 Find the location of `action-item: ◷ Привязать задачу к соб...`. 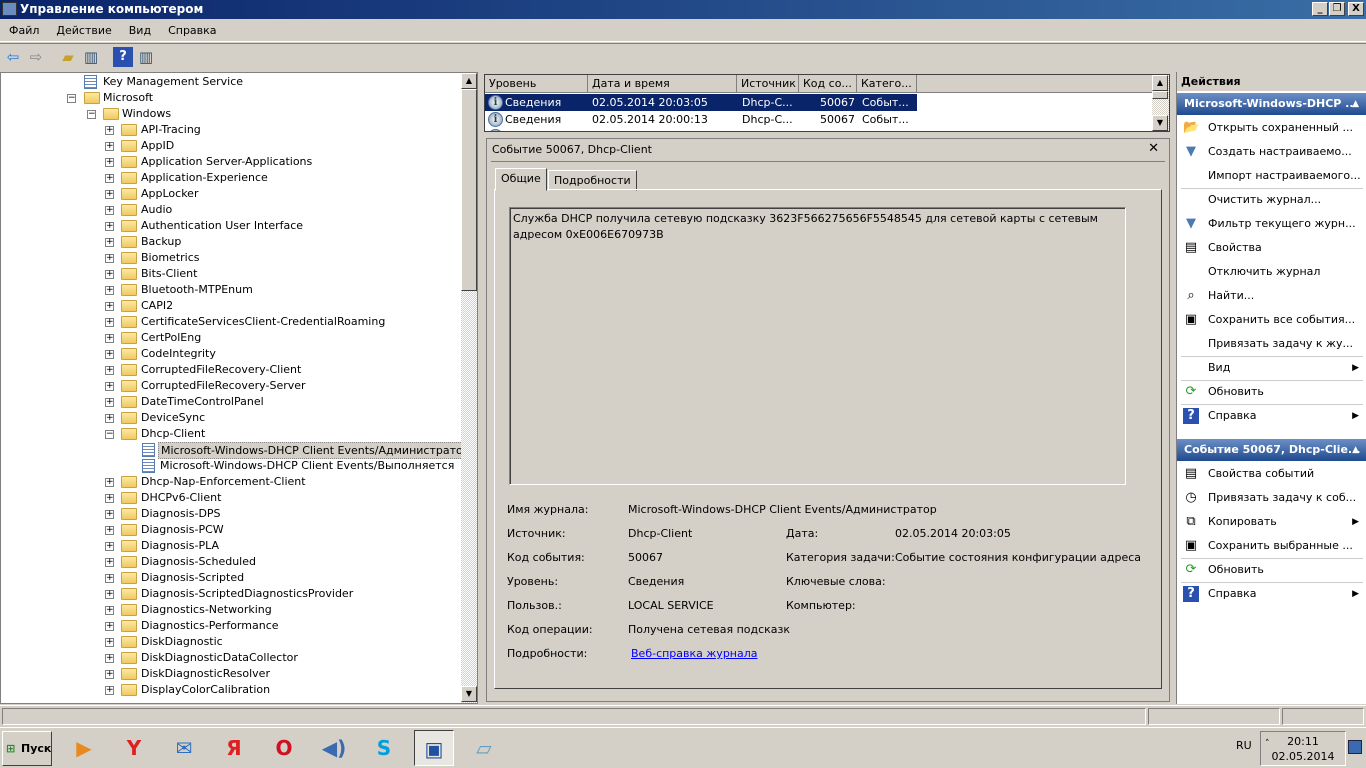

action-item: ◷ Привязать задачу к соб... is located at coordinates (1271, 498).